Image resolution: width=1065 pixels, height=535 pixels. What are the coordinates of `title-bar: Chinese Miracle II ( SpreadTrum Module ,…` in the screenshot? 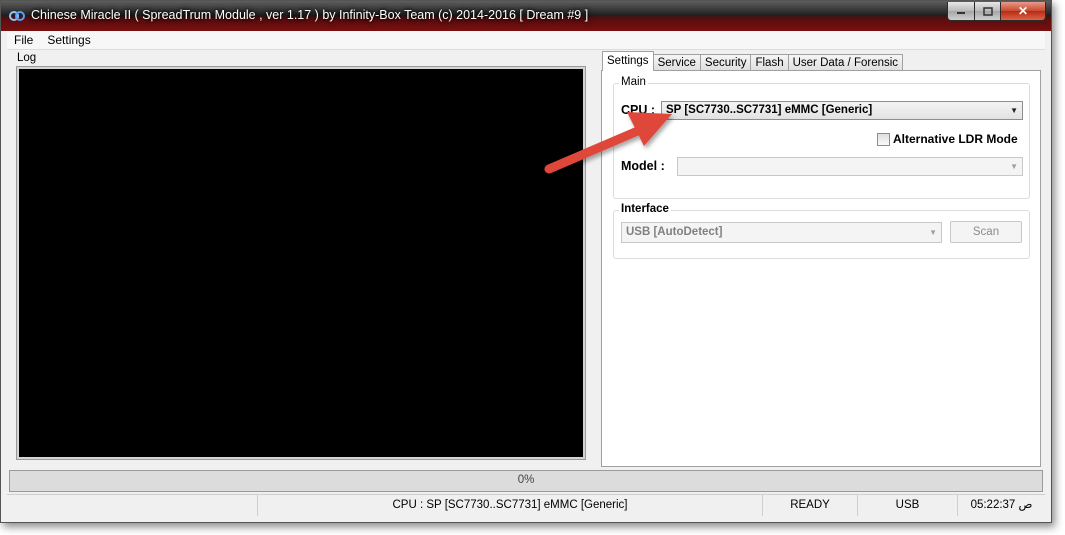 It's located at (526, 16).